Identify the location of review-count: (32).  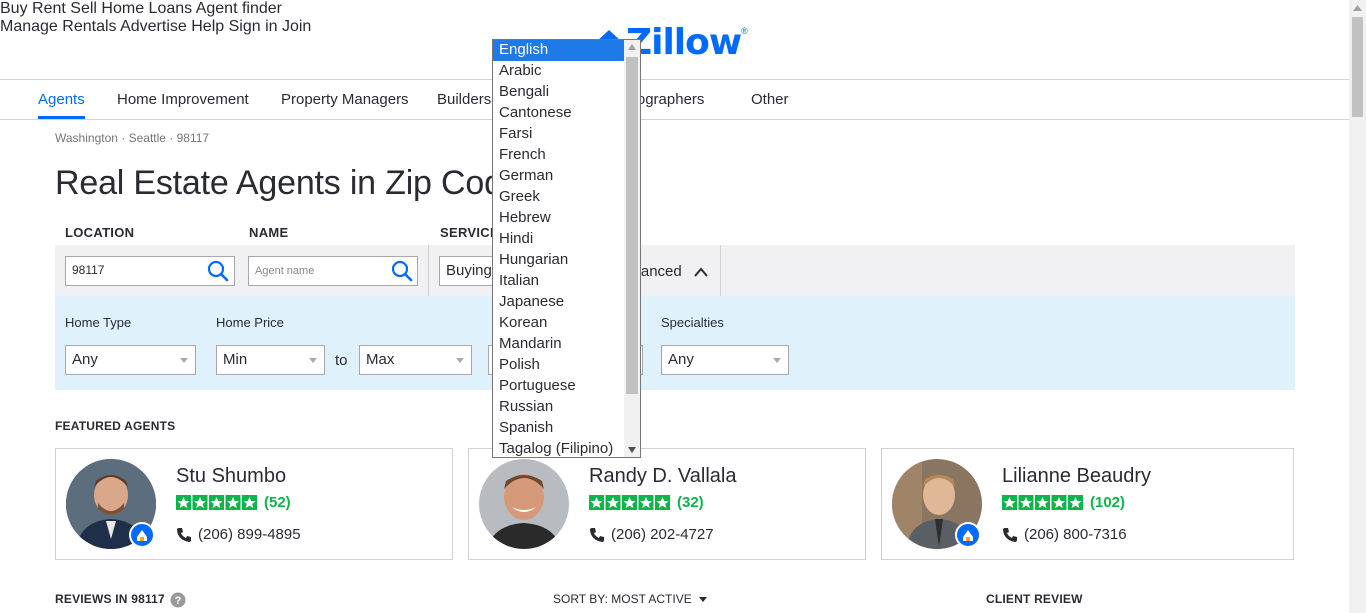
(690, 502).